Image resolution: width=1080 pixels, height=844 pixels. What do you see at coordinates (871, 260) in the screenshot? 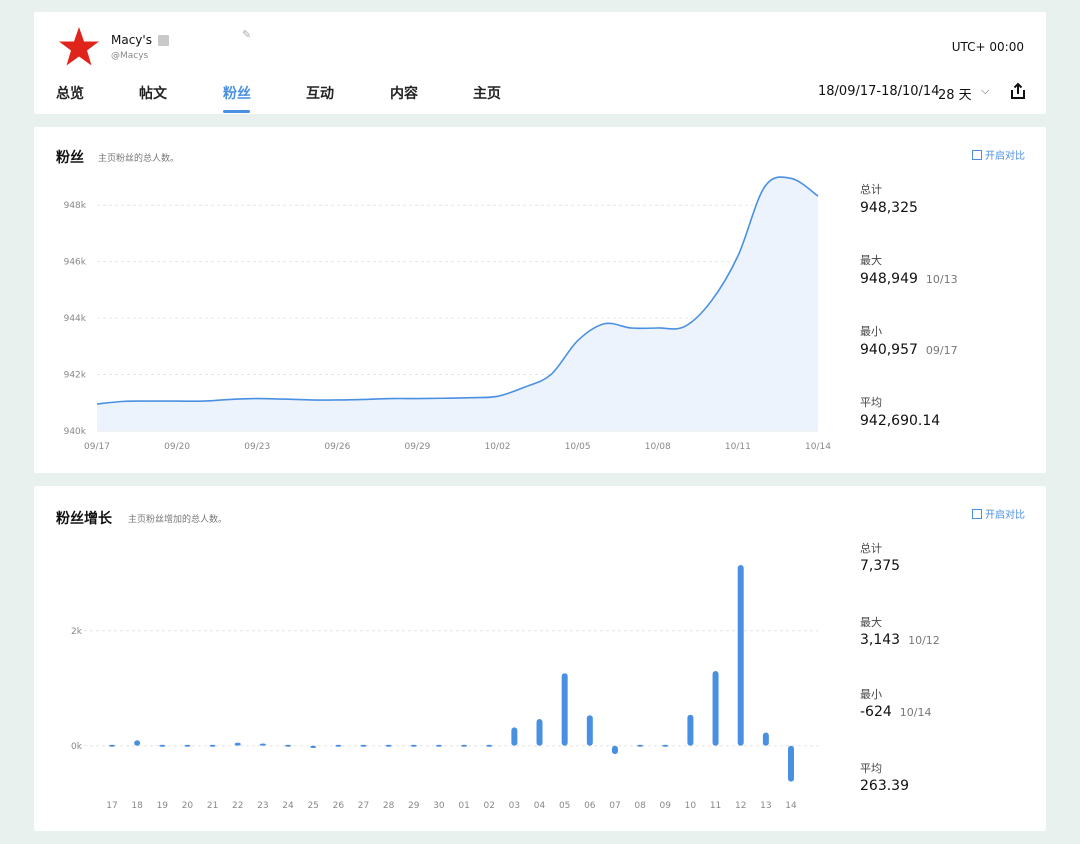
I see `followers-max-label: 最大` at bounding box center [871, 260].